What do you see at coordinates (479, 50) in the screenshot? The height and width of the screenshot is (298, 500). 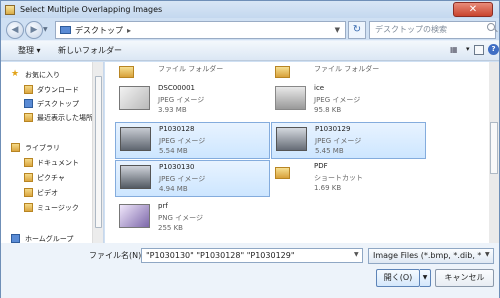 I see `preview-pane-button` at bounding box center [479, 50].